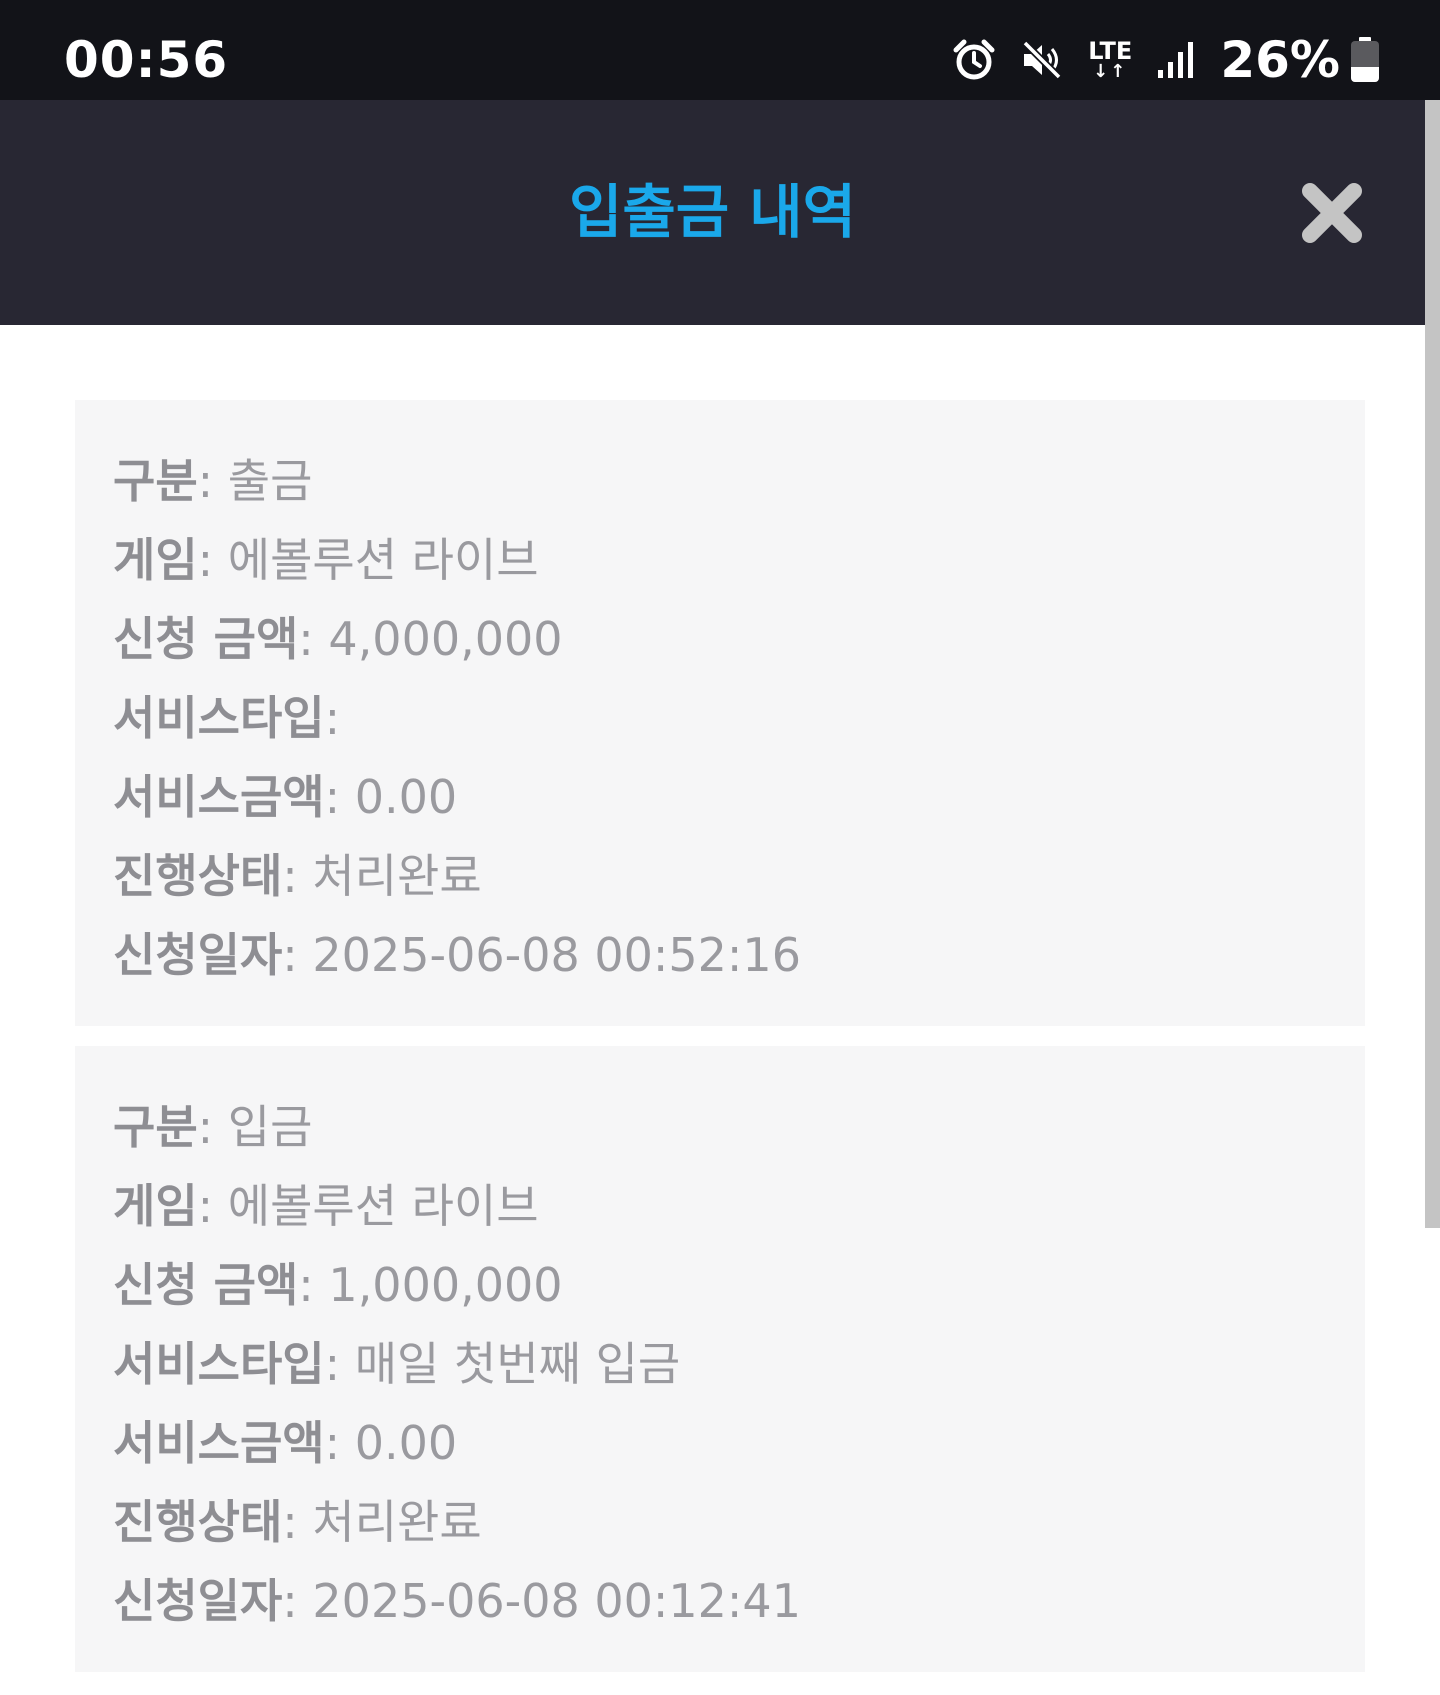  What do you see at coordinates (720, 50) in the screenshot?
I see `status-bar: 00:56 LTE ↓↑ 26%` at bounding box center [720, 50].